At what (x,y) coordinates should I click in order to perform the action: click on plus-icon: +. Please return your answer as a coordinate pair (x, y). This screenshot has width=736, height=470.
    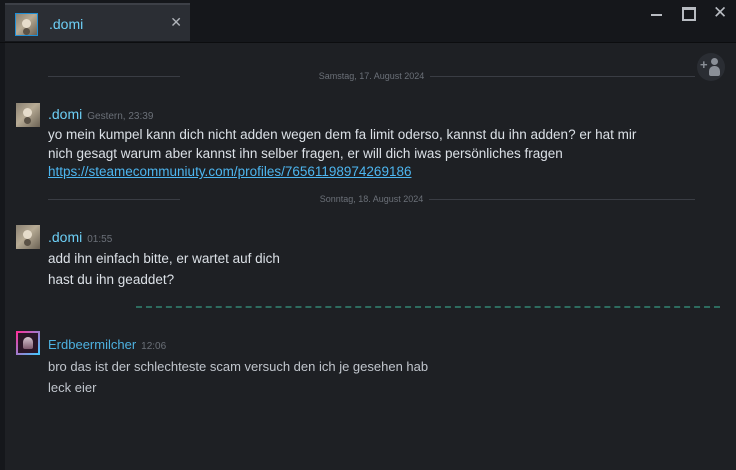
    Looking at the image, I should click on (704, 64).